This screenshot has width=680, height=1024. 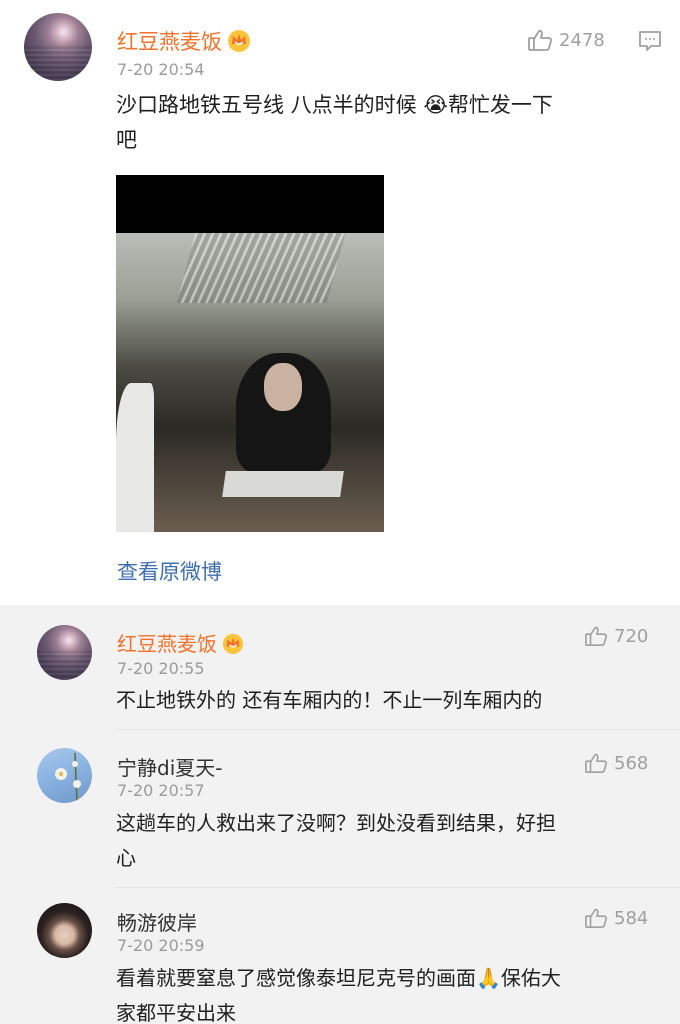 I want to click on comment-text: 看着就要窒息了感觉像泰坦尼克号的画面🙏保佑大 家都平安出来, so click(x=338, y=992).